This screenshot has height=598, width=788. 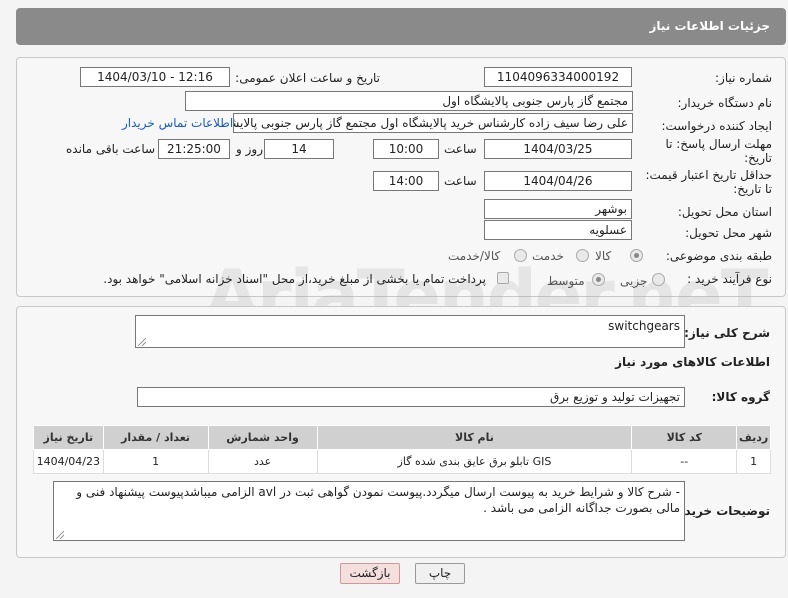 I want to click on category-both-radio, so click(x=520, y=255).